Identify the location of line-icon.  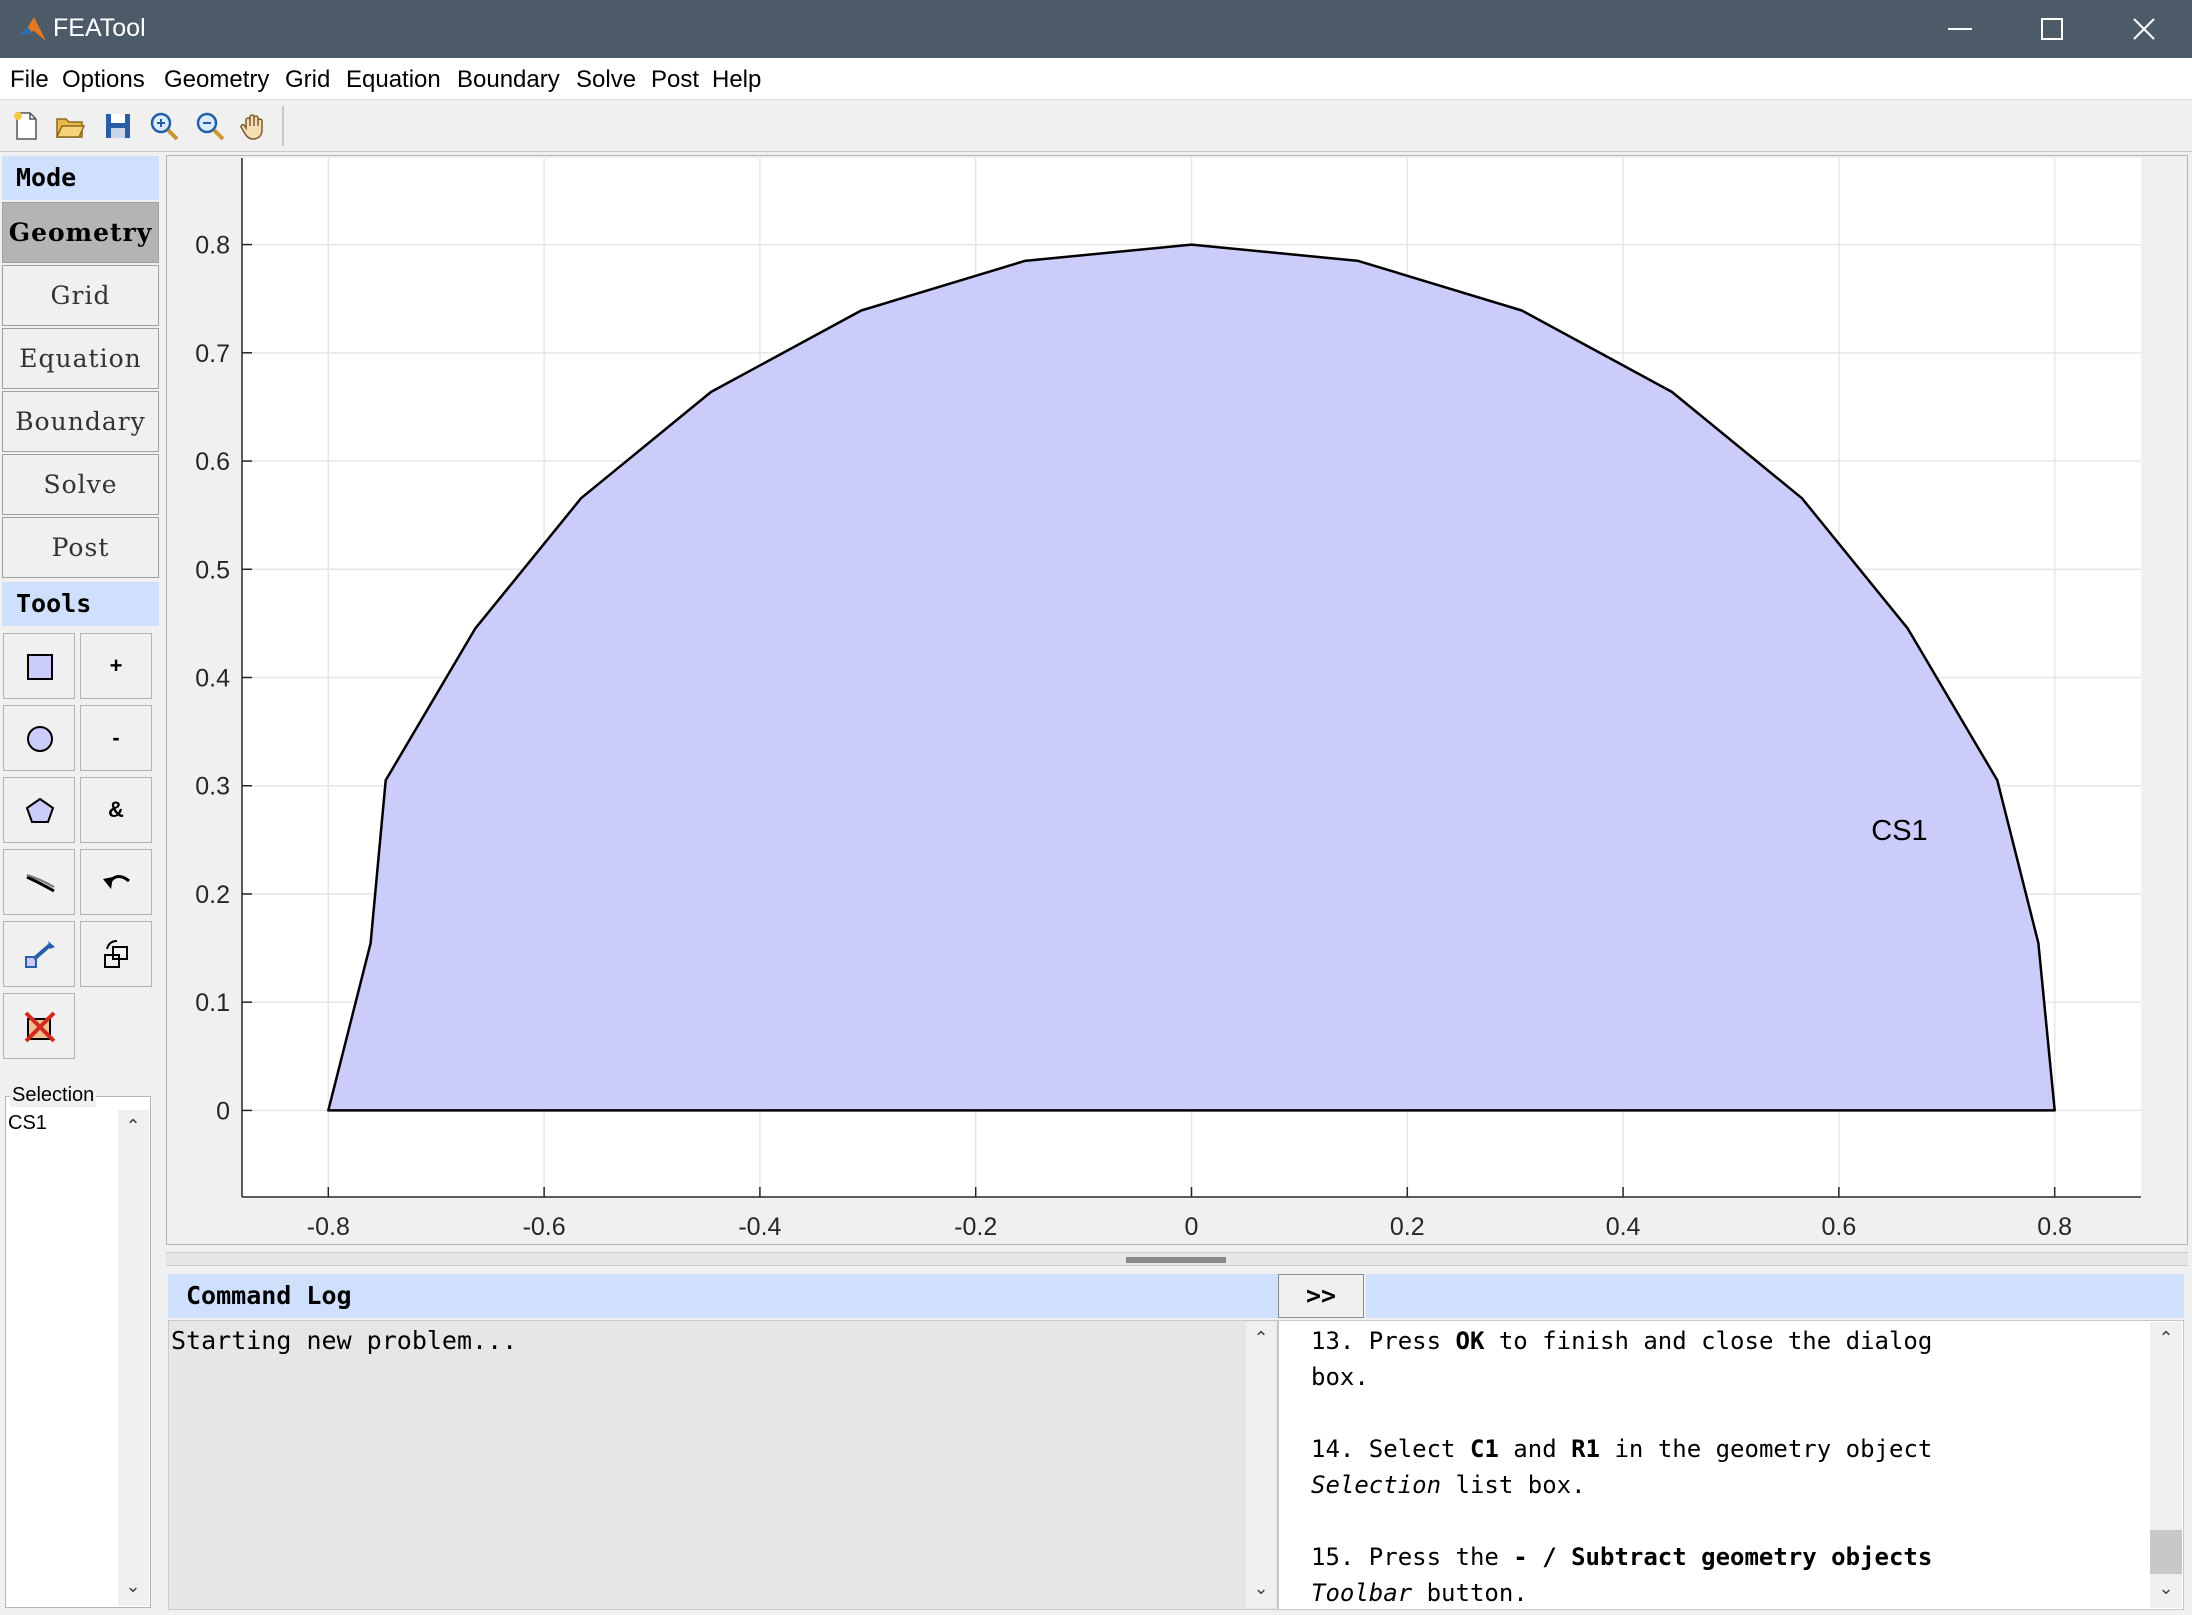
(40, 883).